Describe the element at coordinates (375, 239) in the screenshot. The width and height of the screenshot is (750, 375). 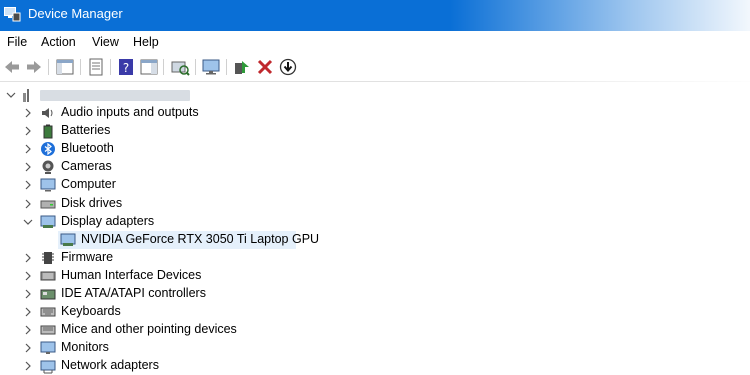
I see `device-item: NVIDIA GeForce RTX 3050 Ti Laptop GPU` at that location.